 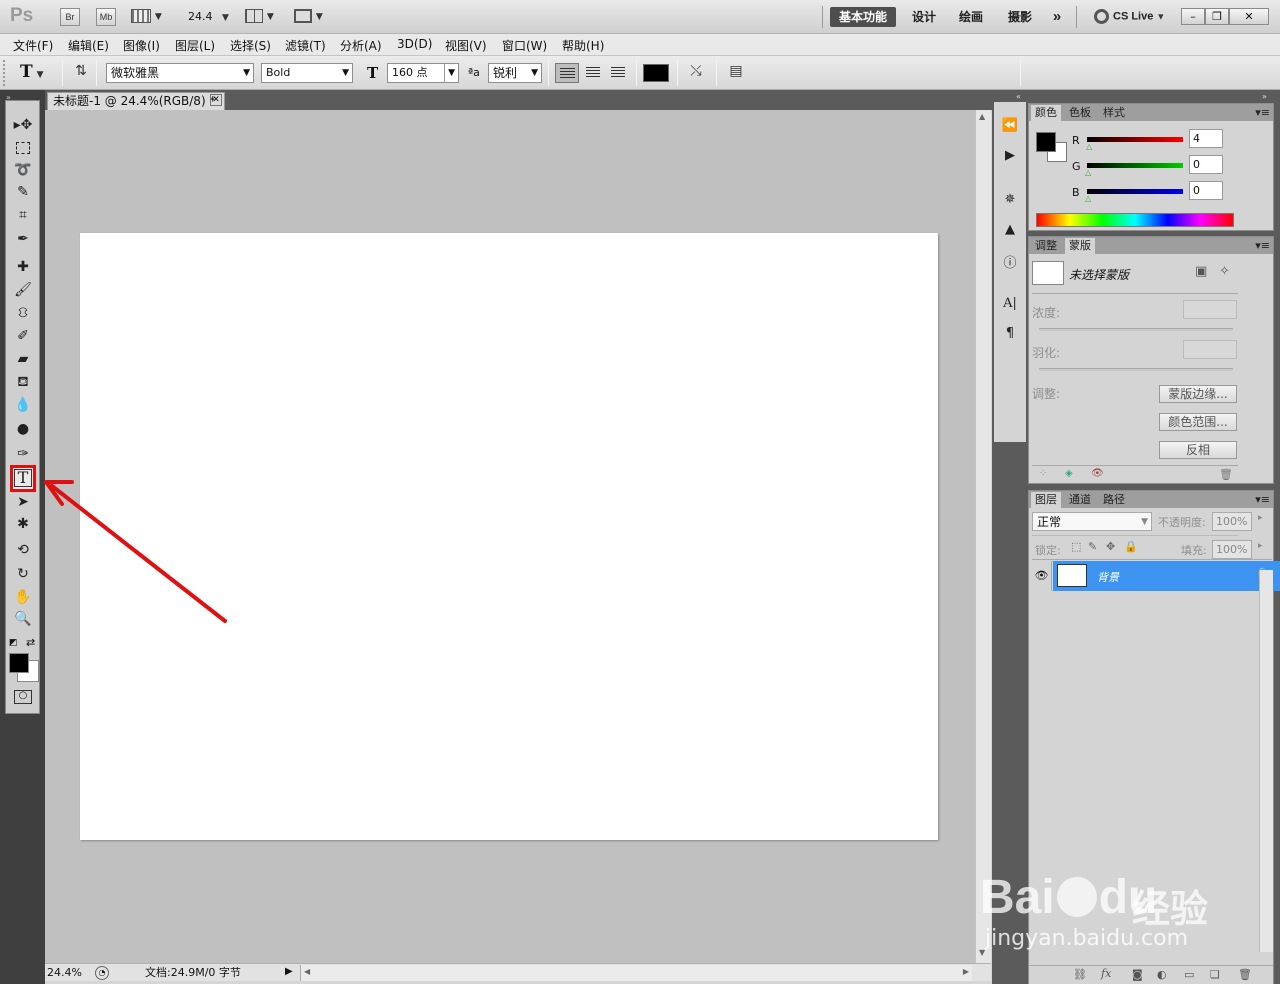 I want to click on tab-paths: 路径, so click(x=1114, y=500).